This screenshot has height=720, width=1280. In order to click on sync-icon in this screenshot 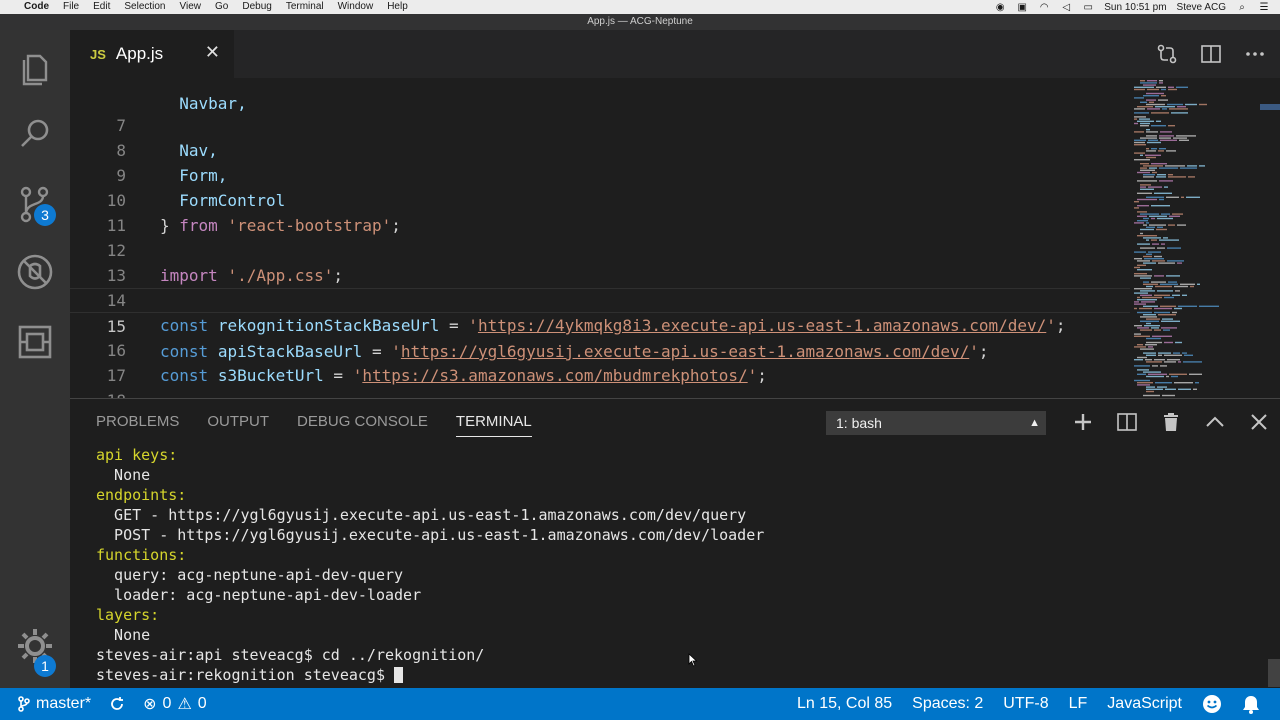, I will do `click(117, 703)`.